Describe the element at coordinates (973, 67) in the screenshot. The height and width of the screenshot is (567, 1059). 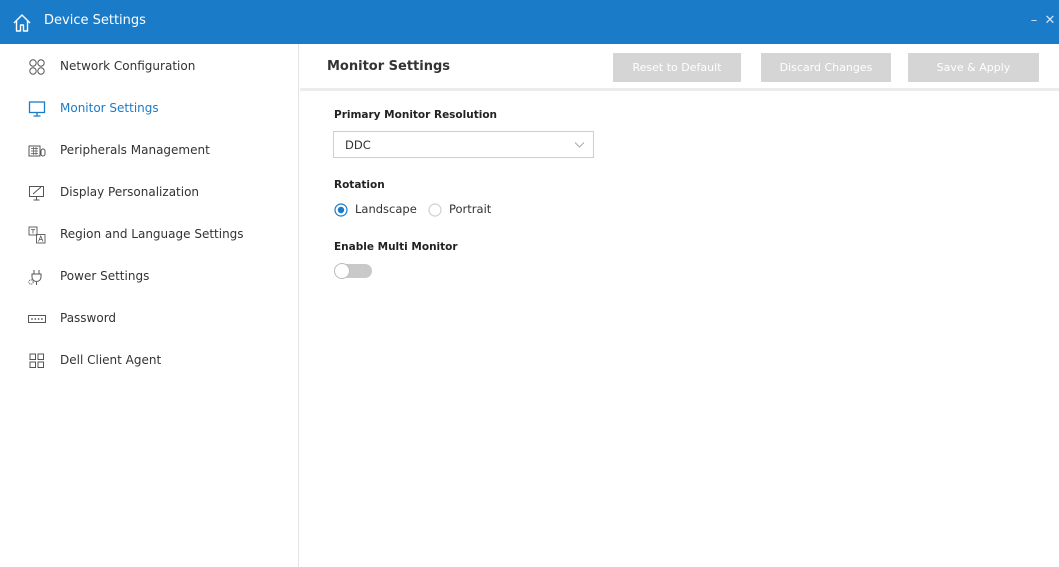
I see `save-and-apply-button: Save & Apply` at that location.